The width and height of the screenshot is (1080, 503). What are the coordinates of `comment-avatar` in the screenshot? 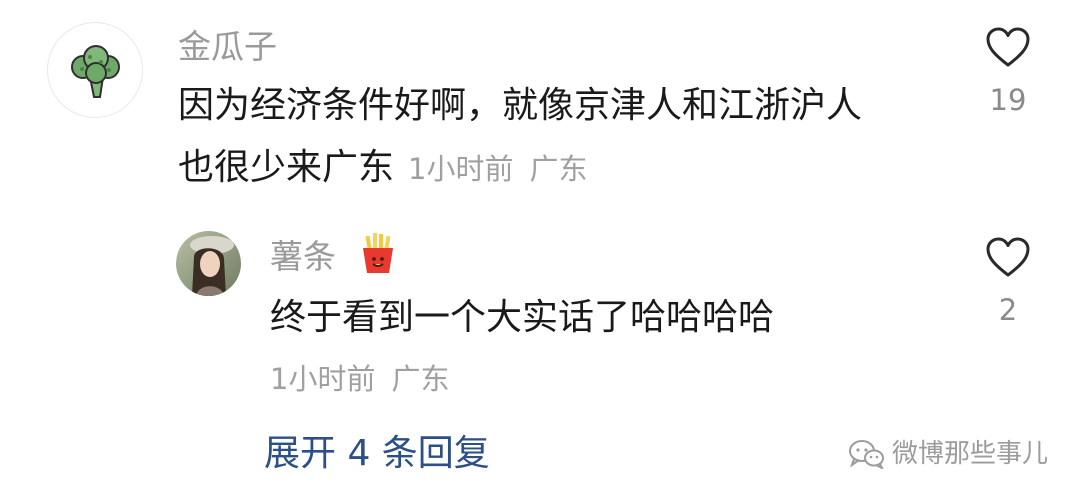 It's located at (95, 70).